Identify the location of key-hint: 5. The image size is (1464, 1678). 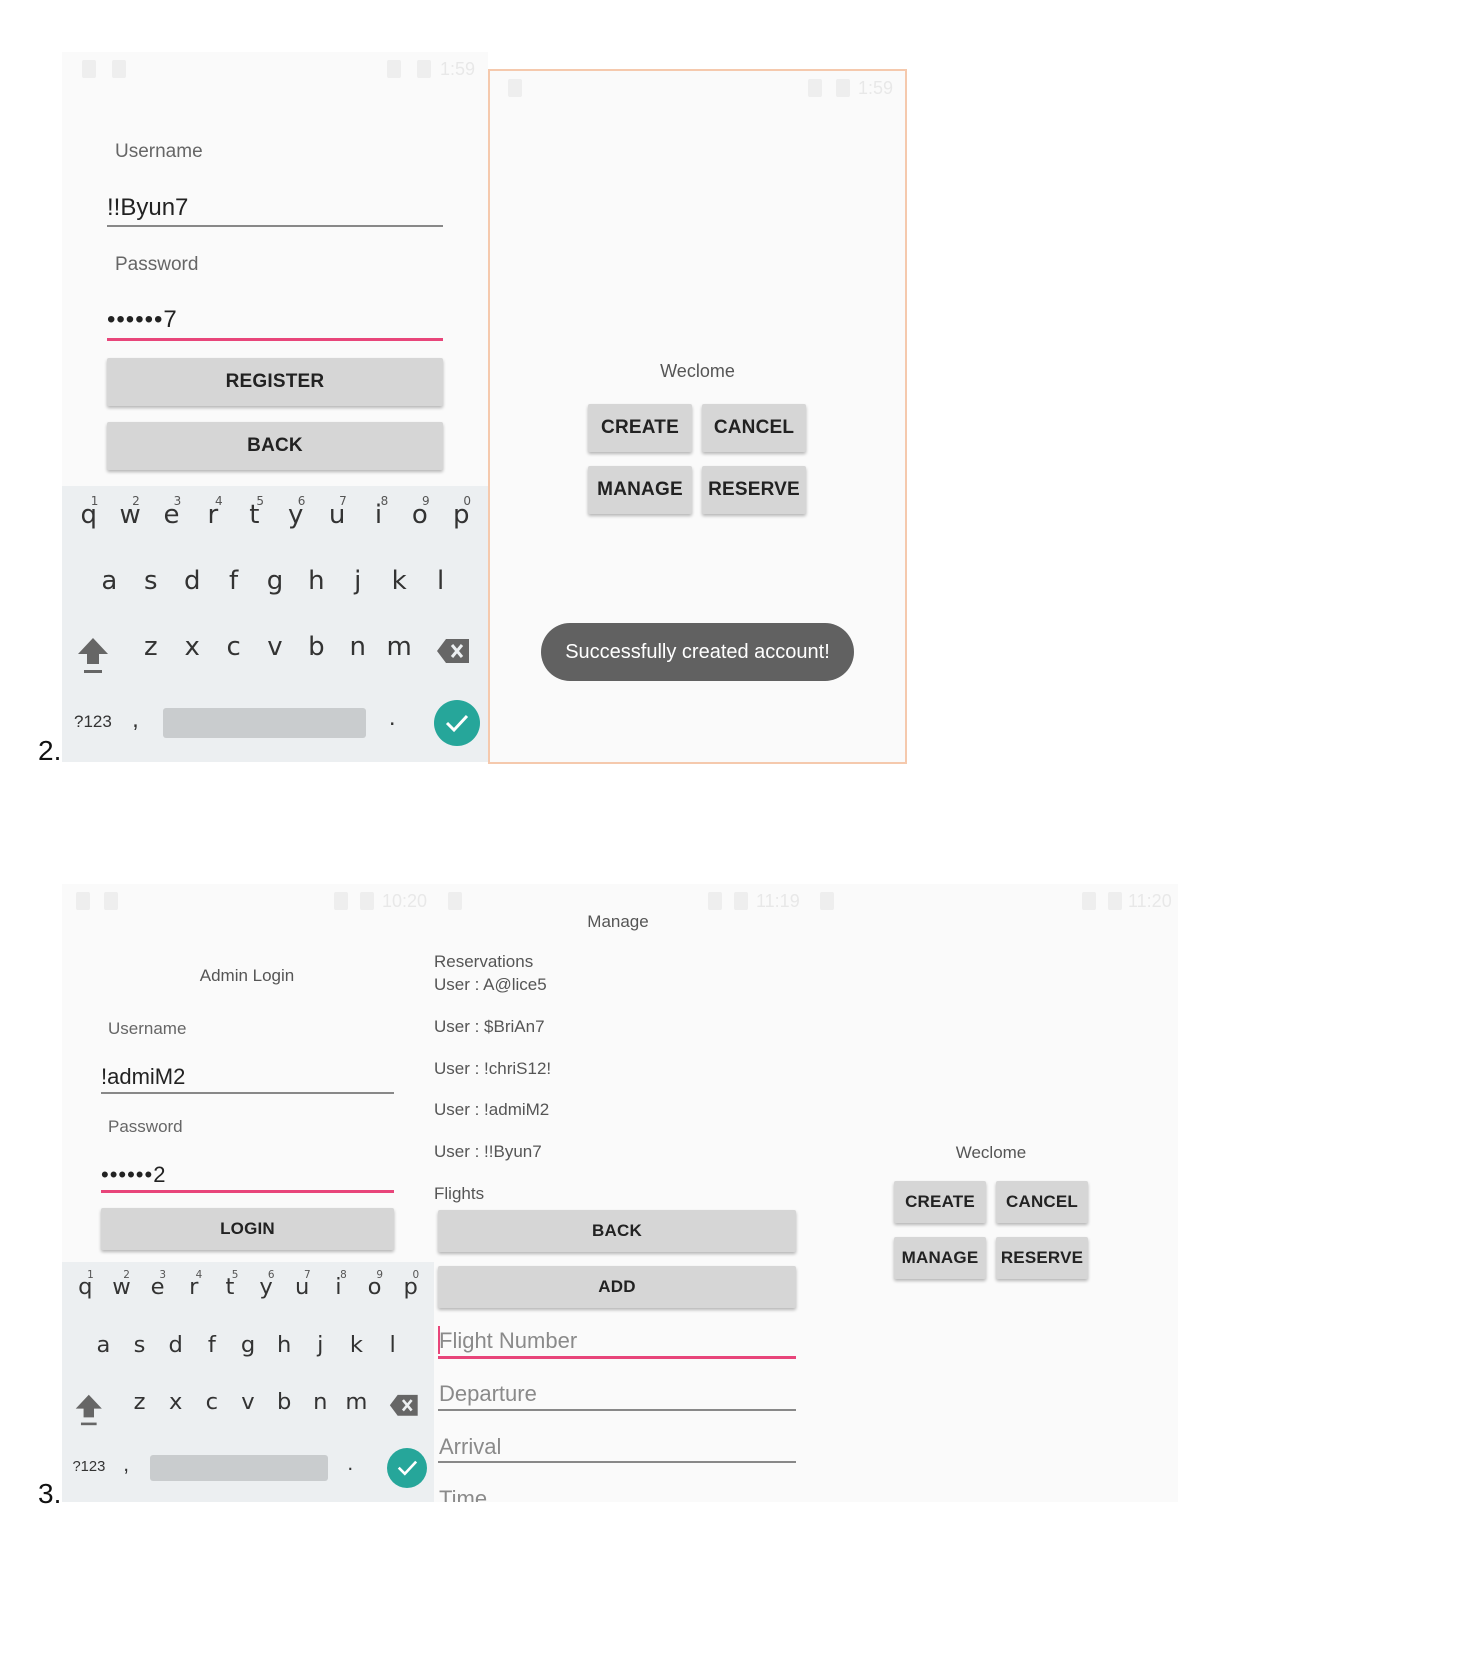
(260, 501).